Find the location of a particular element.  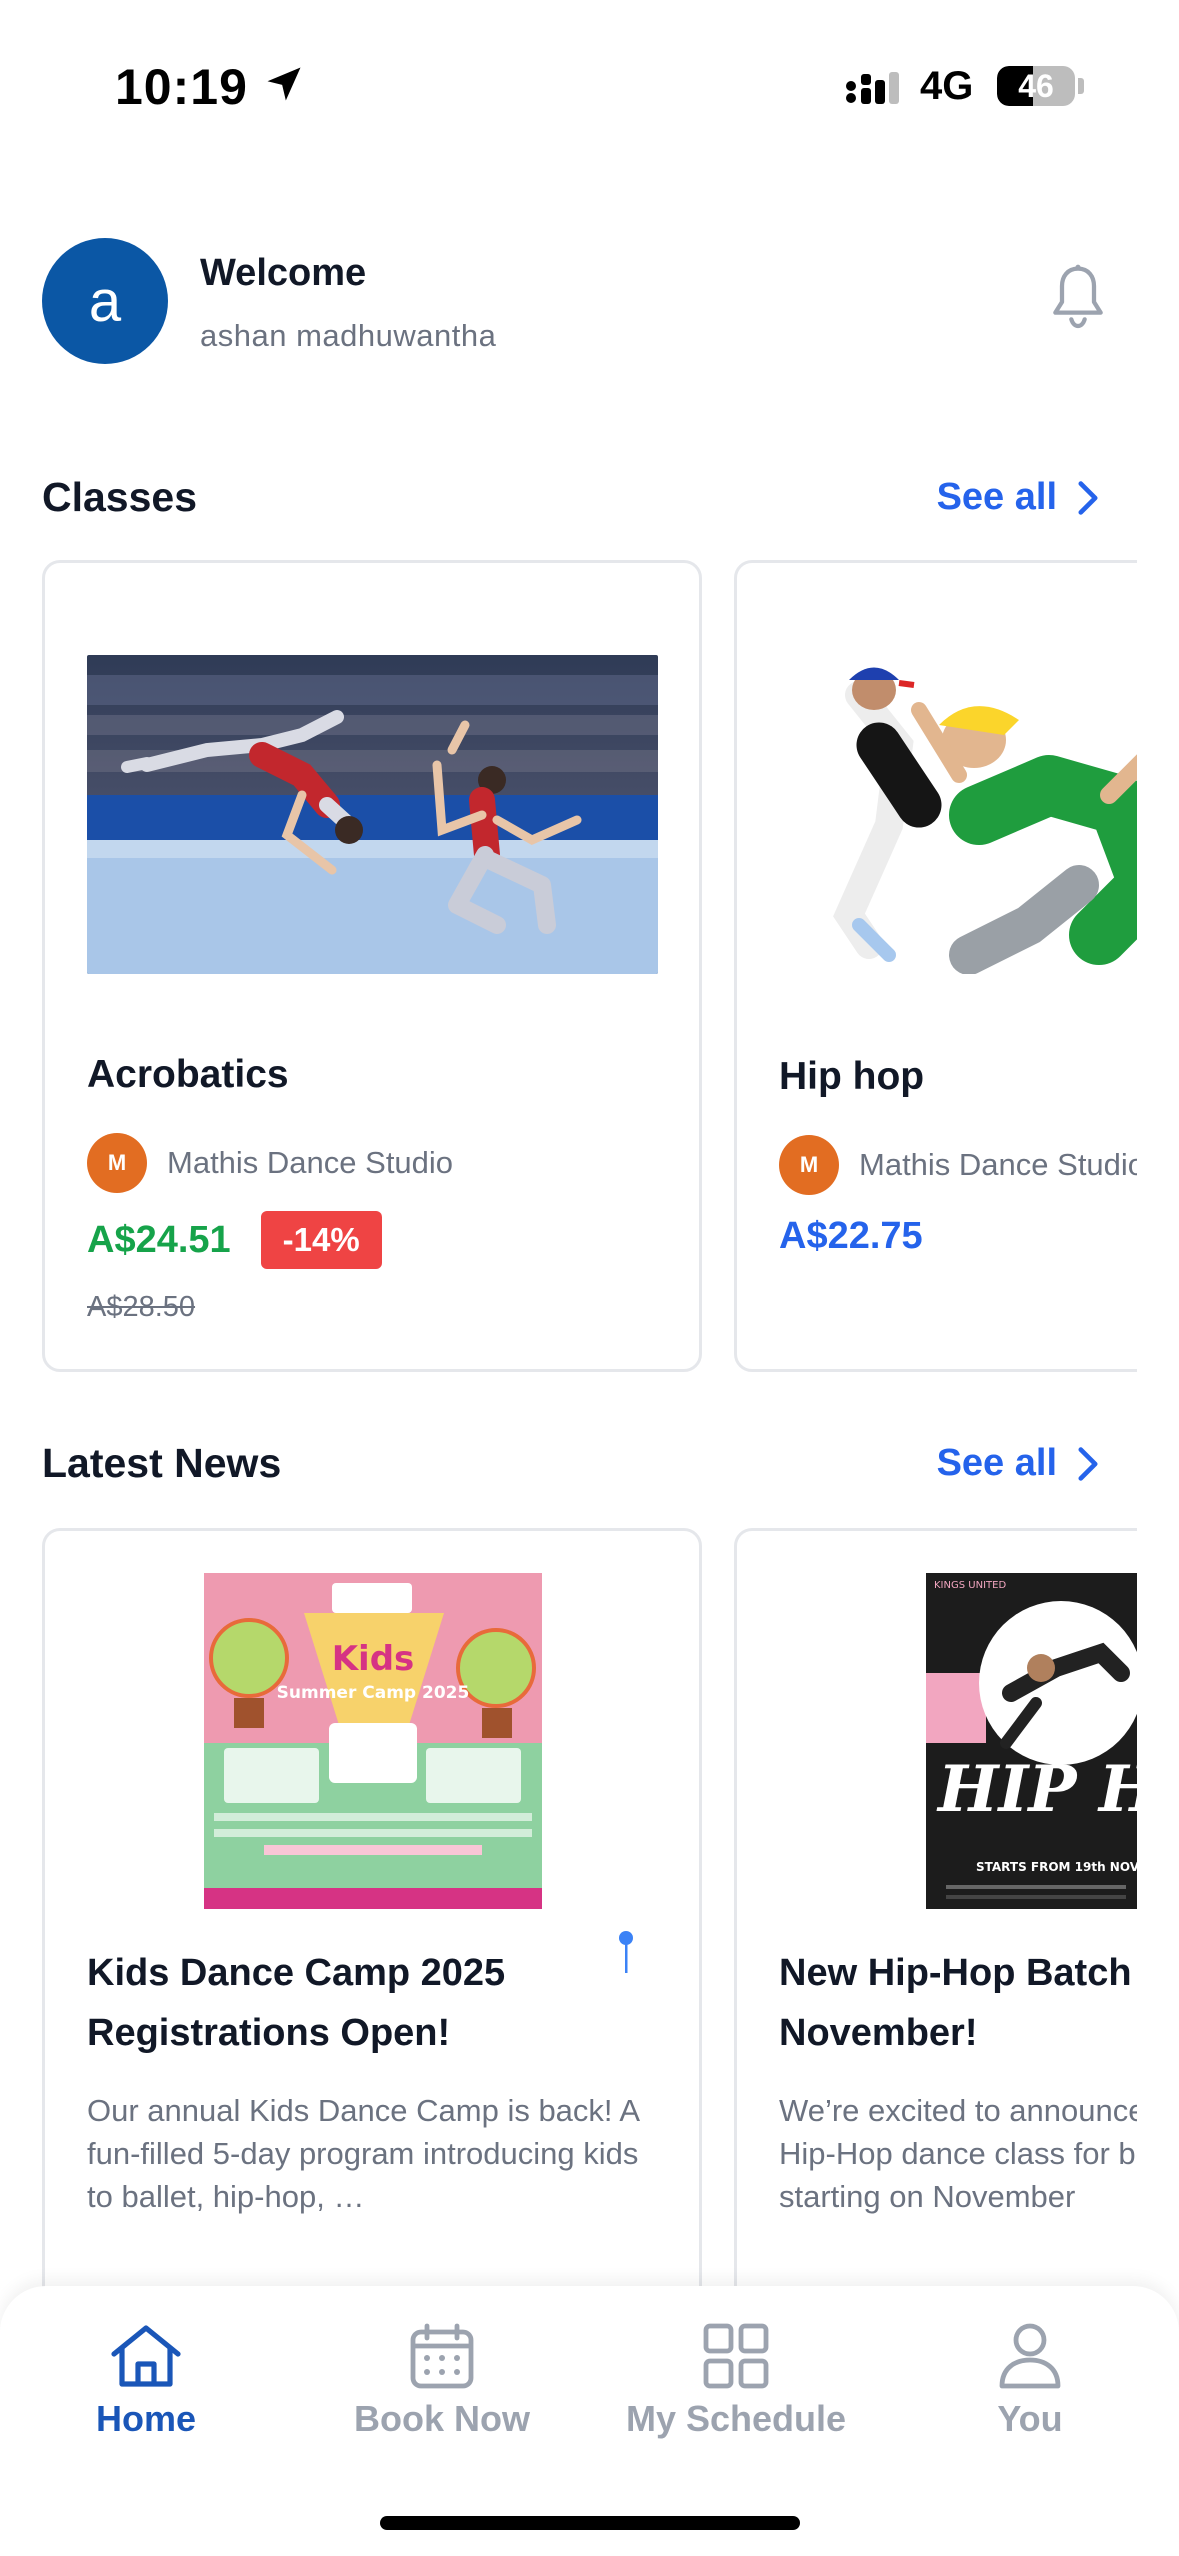

location-arrow-icon is located at coordinates (284, 84).